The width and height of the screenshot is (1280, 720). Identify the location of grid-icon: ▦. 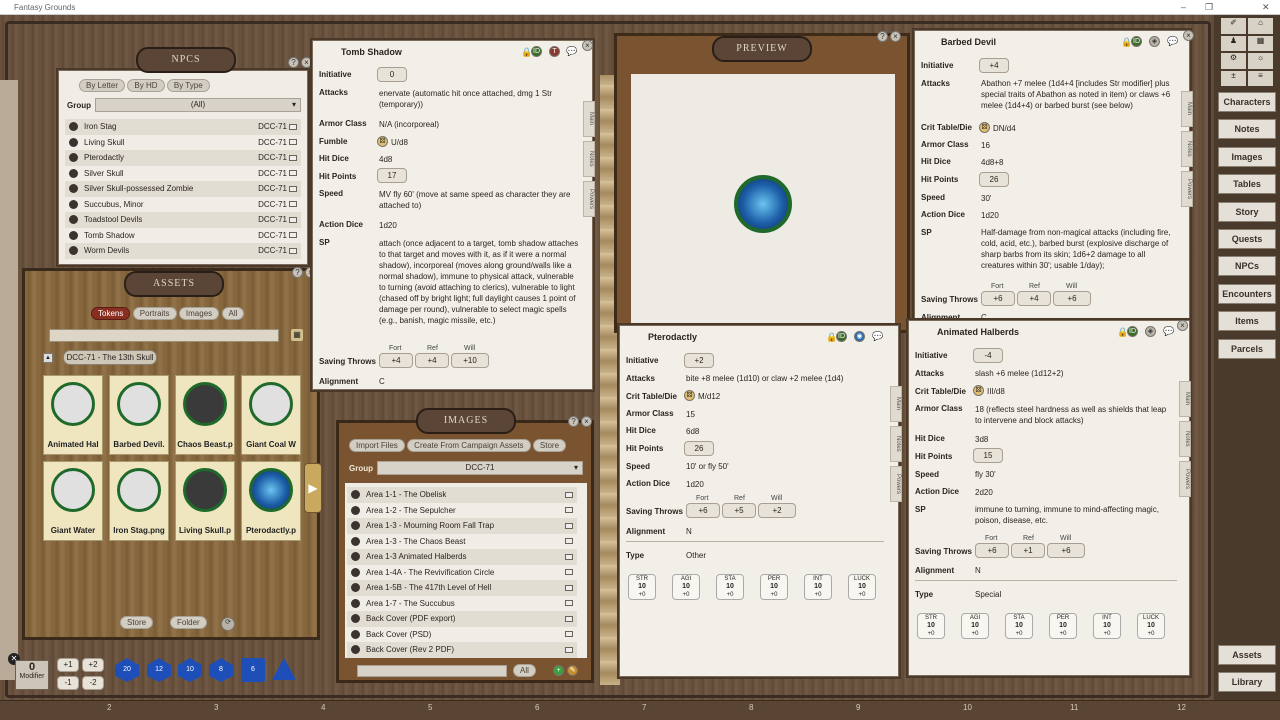
(297, 335).